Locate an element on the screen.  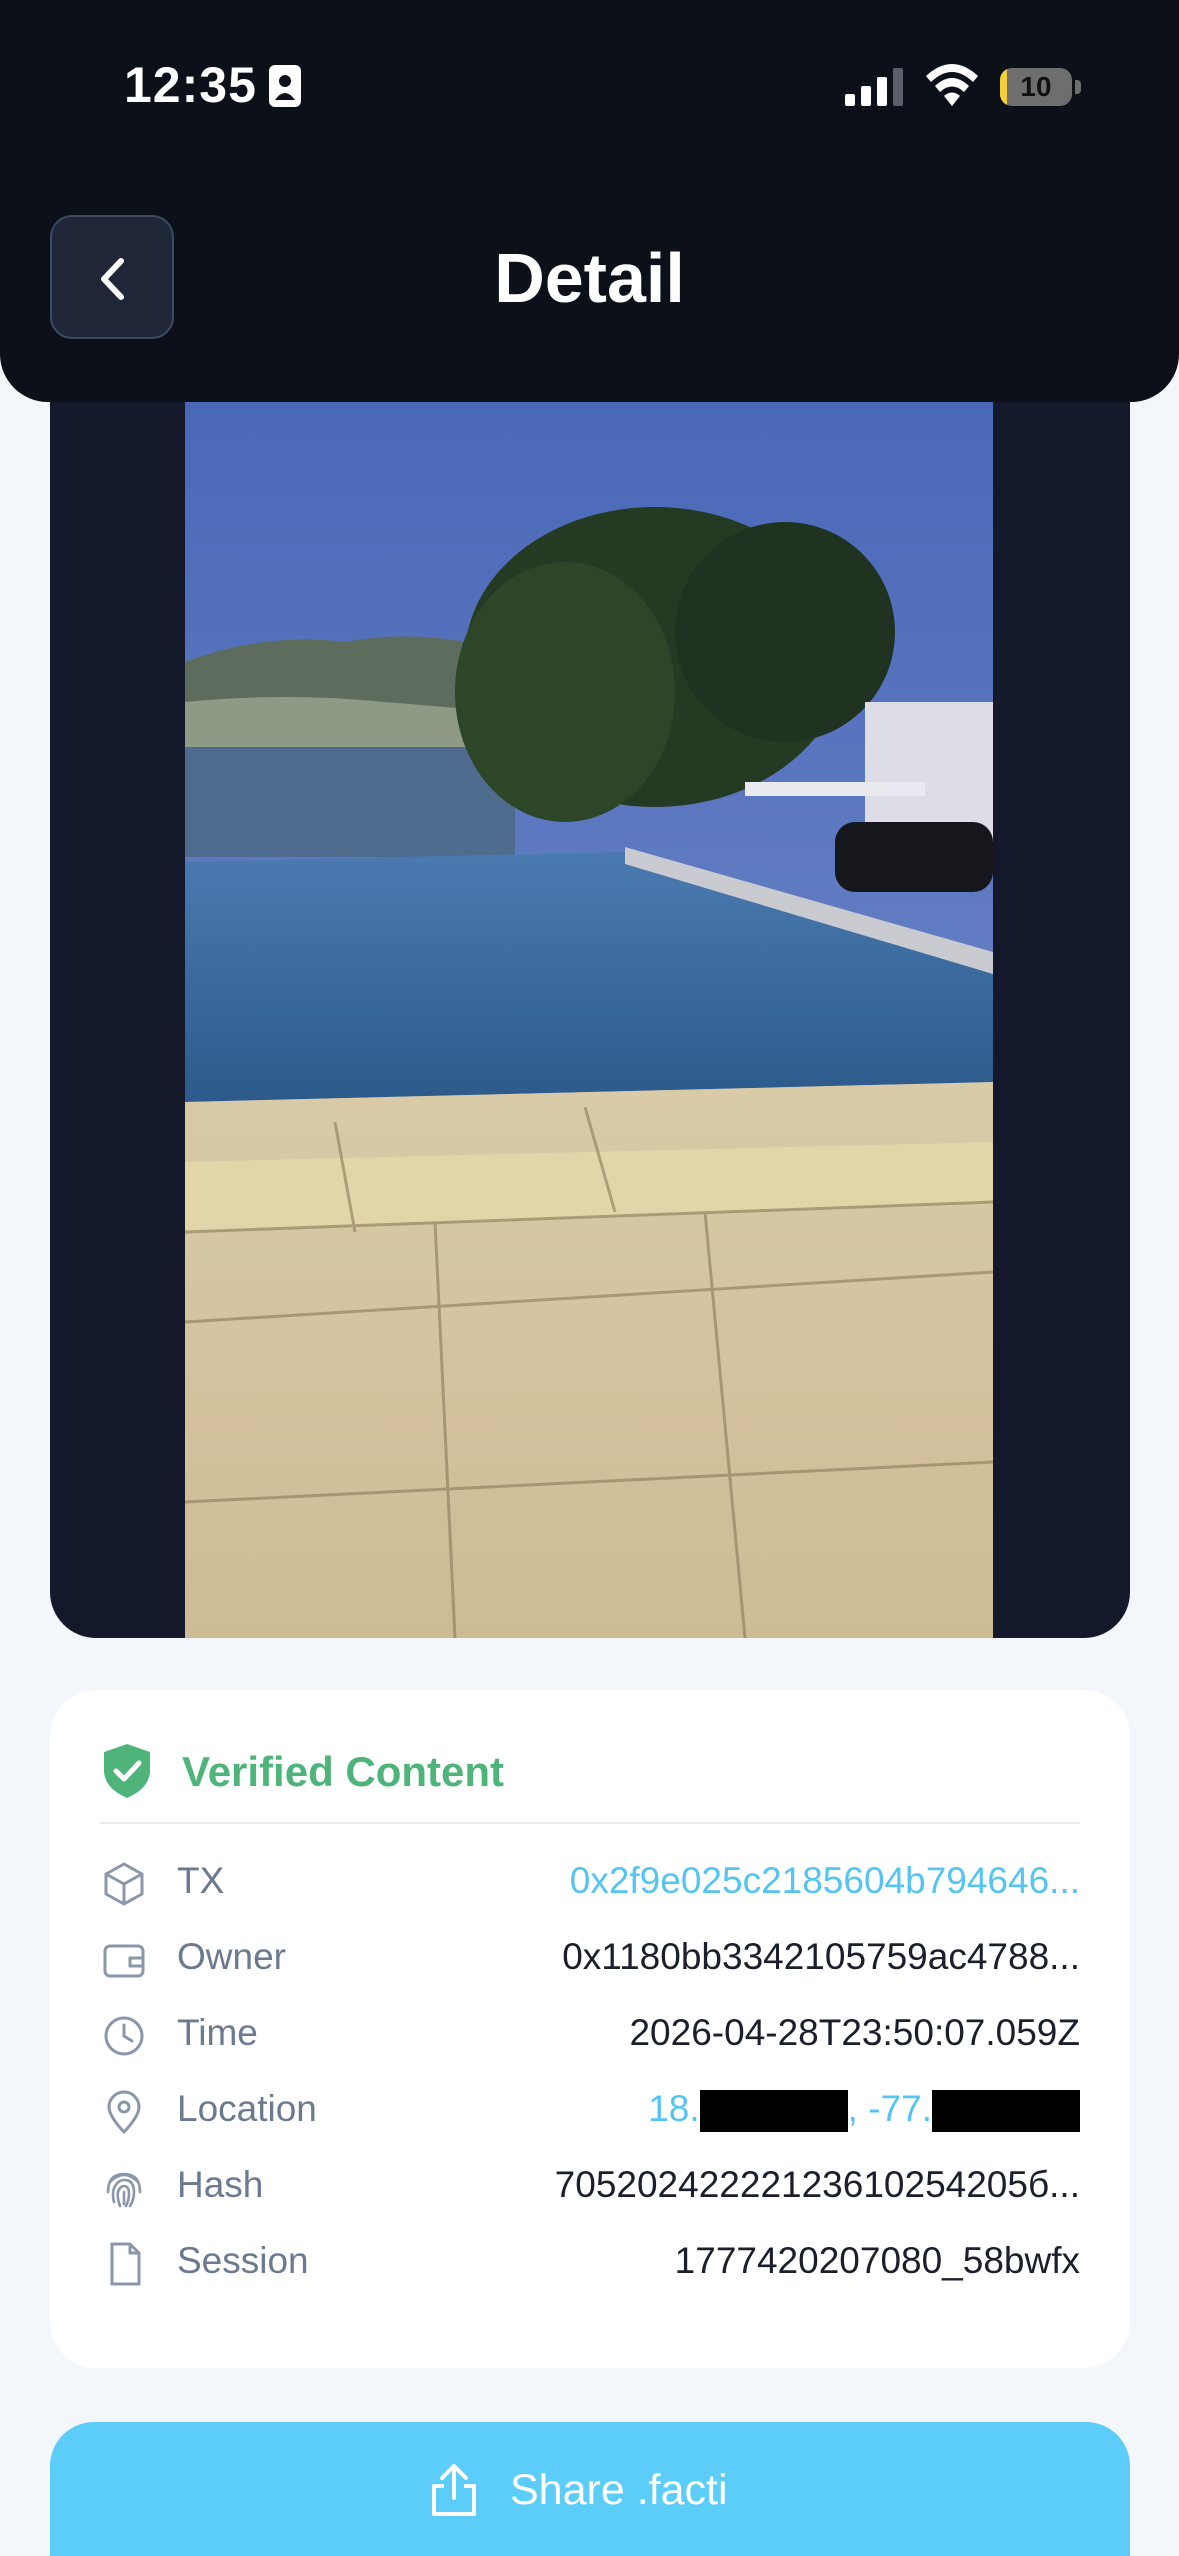
time-value: 2026-04-28T23:50:07.059Z is located at coordinates (854, 2032).